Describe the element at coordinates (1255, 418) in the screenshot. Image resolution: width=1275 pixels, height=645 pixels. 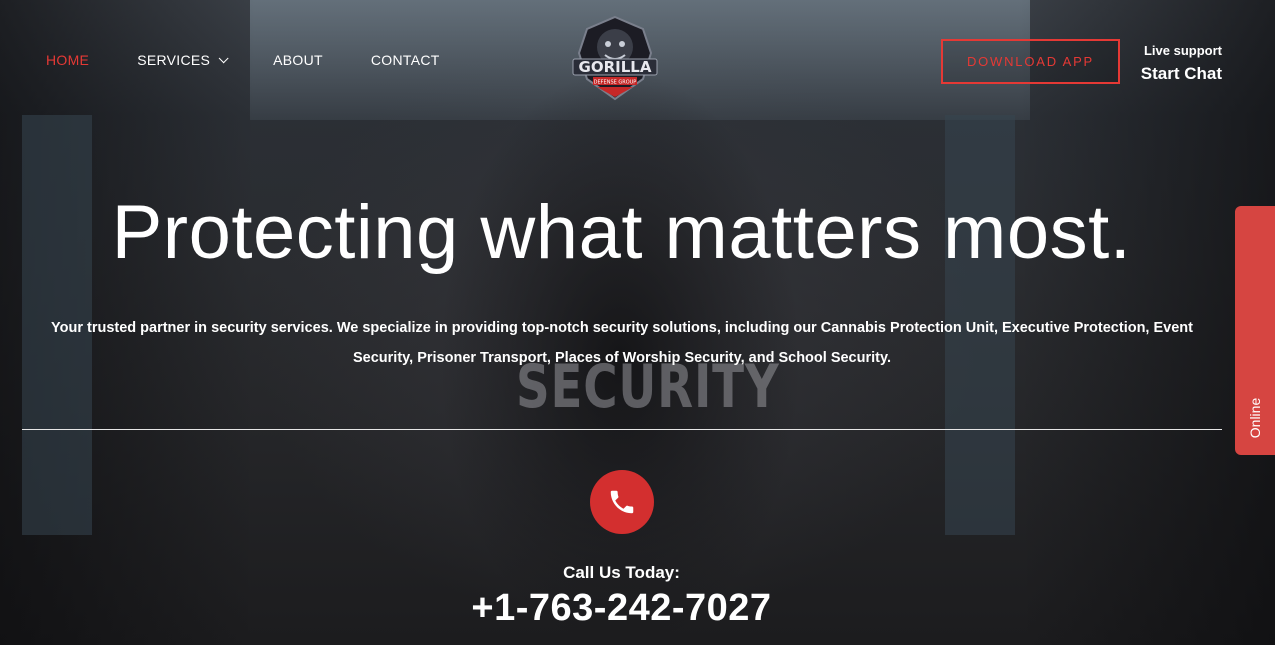
I see `online-tab-label: Online` at that location.